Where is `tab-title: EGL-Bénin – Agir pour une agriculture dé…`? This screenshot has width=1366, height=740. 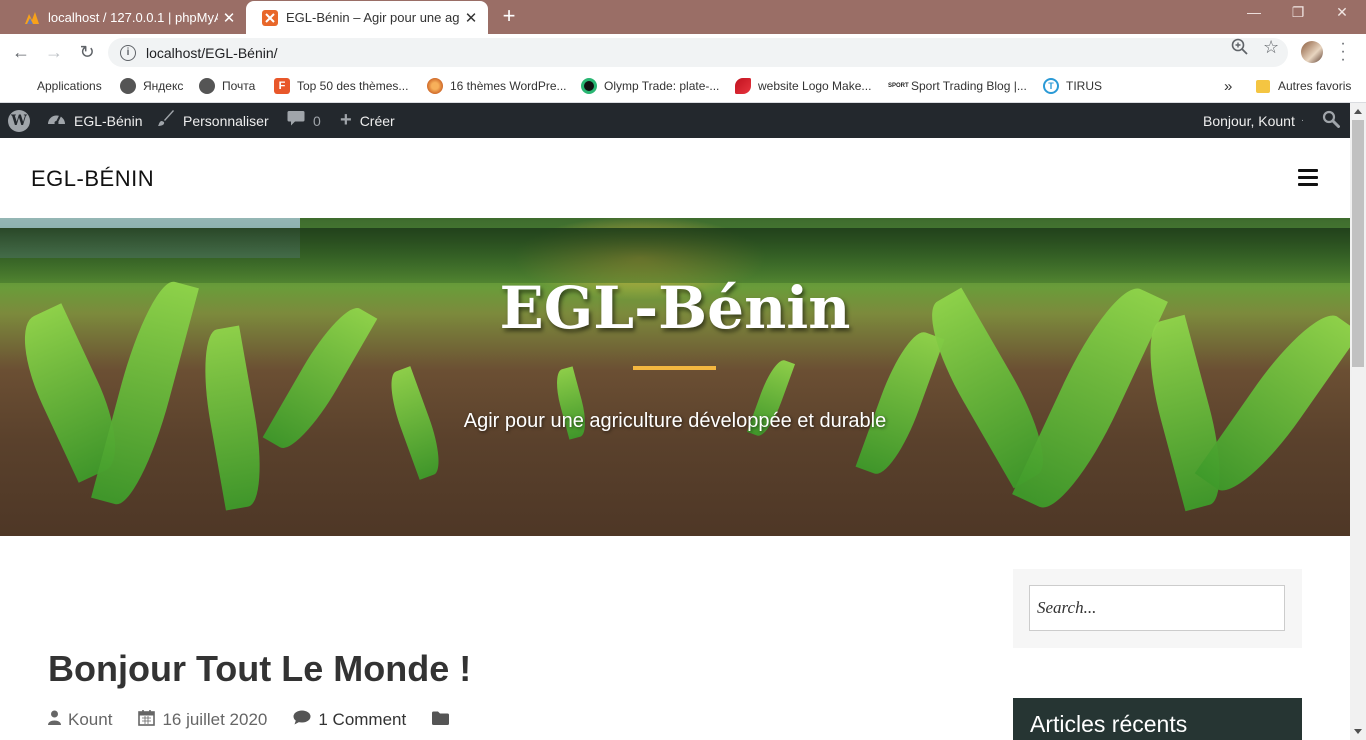 tab-title: EGL-Bénin – Agir pour une agriculture dé… is located at coordinates (373, 17).